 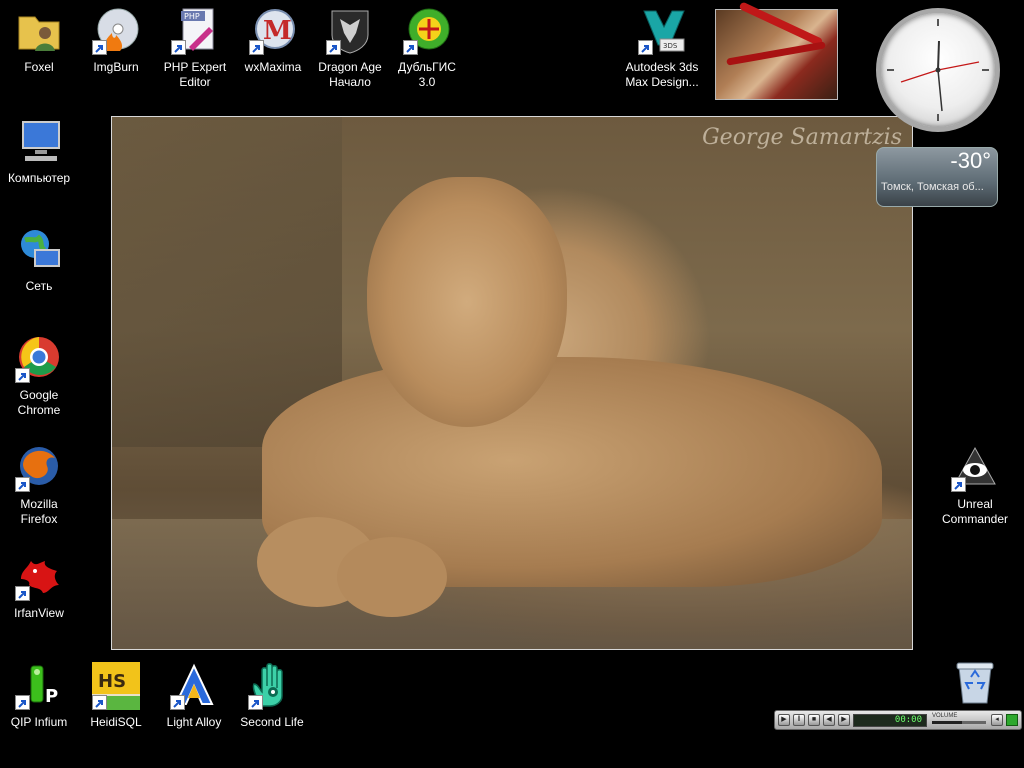 What do you see at coordinates (829, 720) in the screenshot?
I see `previous-button: ◀` at bounding box center [829, 720].